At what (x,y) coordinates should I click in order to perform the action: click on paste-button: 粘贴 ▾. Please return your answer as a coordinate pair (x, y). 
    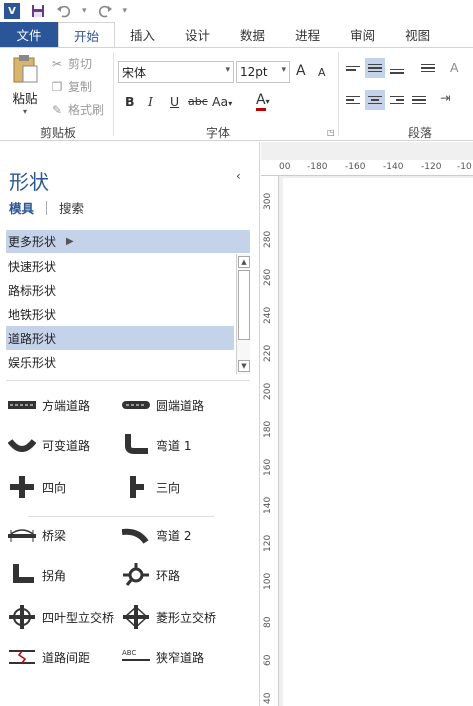
    Looking at the image, I should click on (25, 85).